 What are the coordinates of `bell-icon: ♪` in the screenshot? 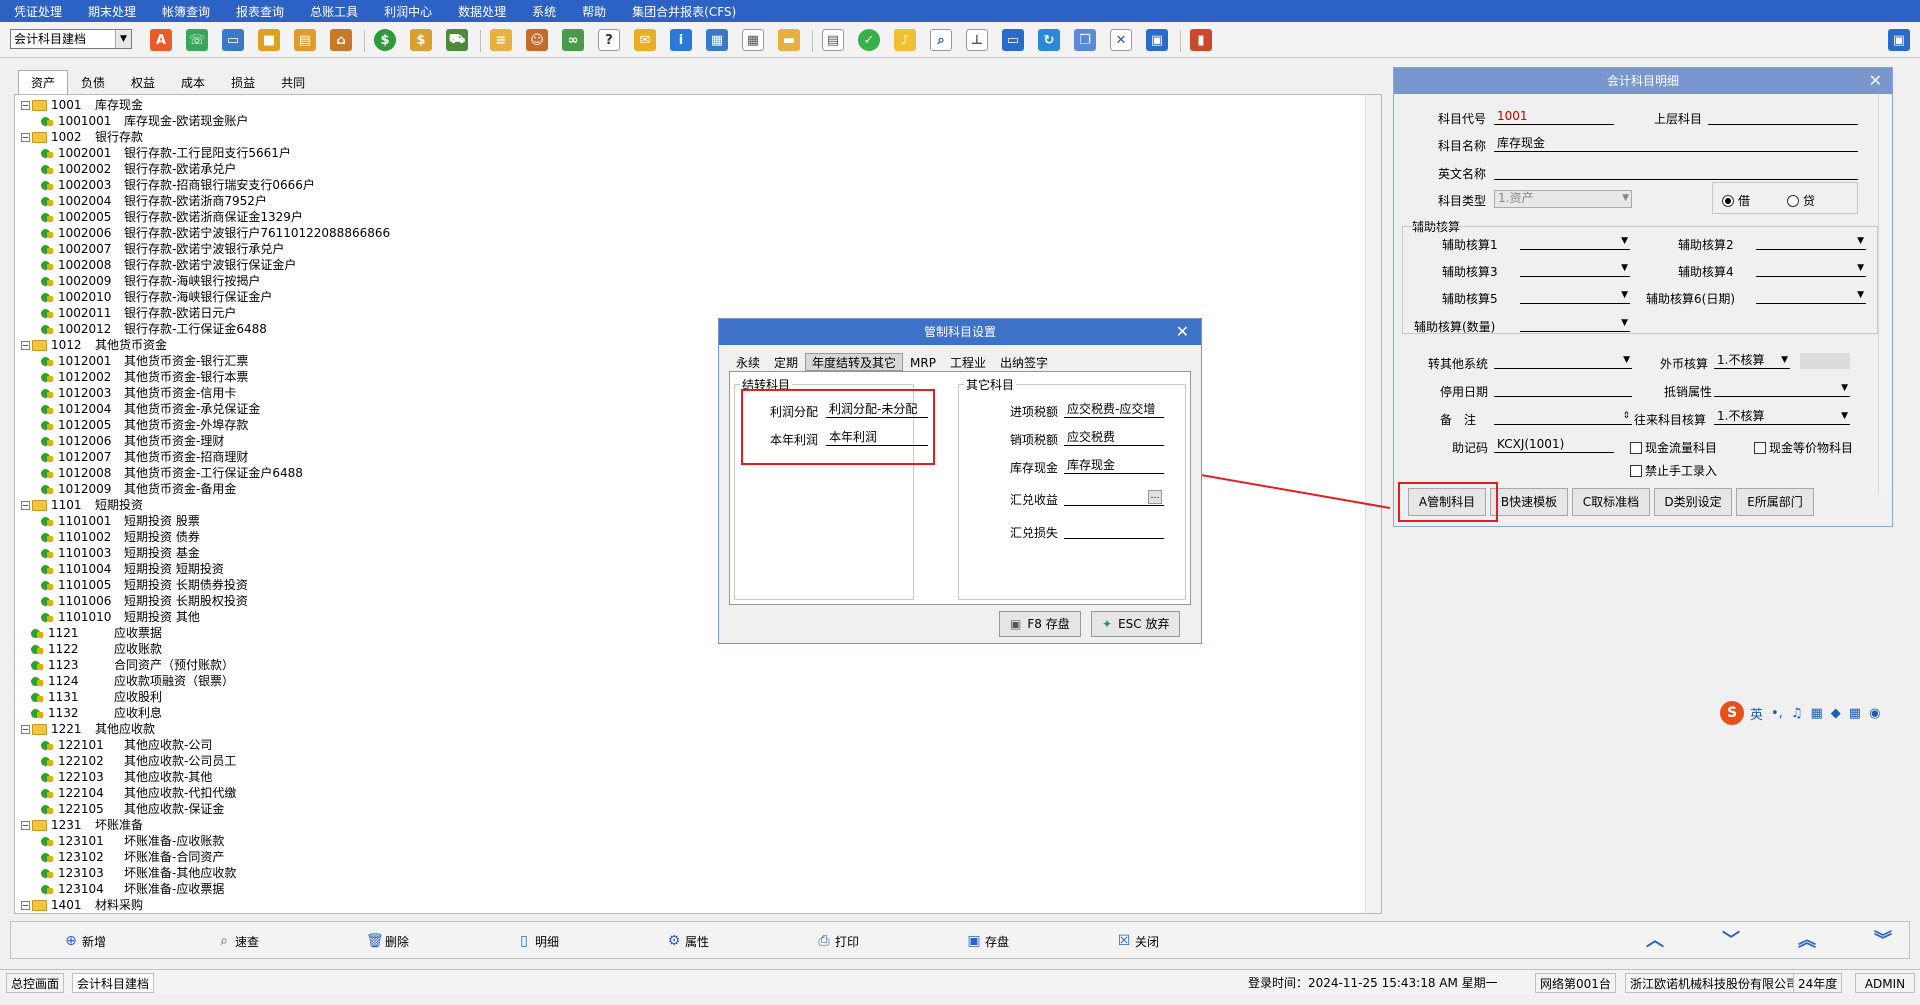 It's located at (905, 40).